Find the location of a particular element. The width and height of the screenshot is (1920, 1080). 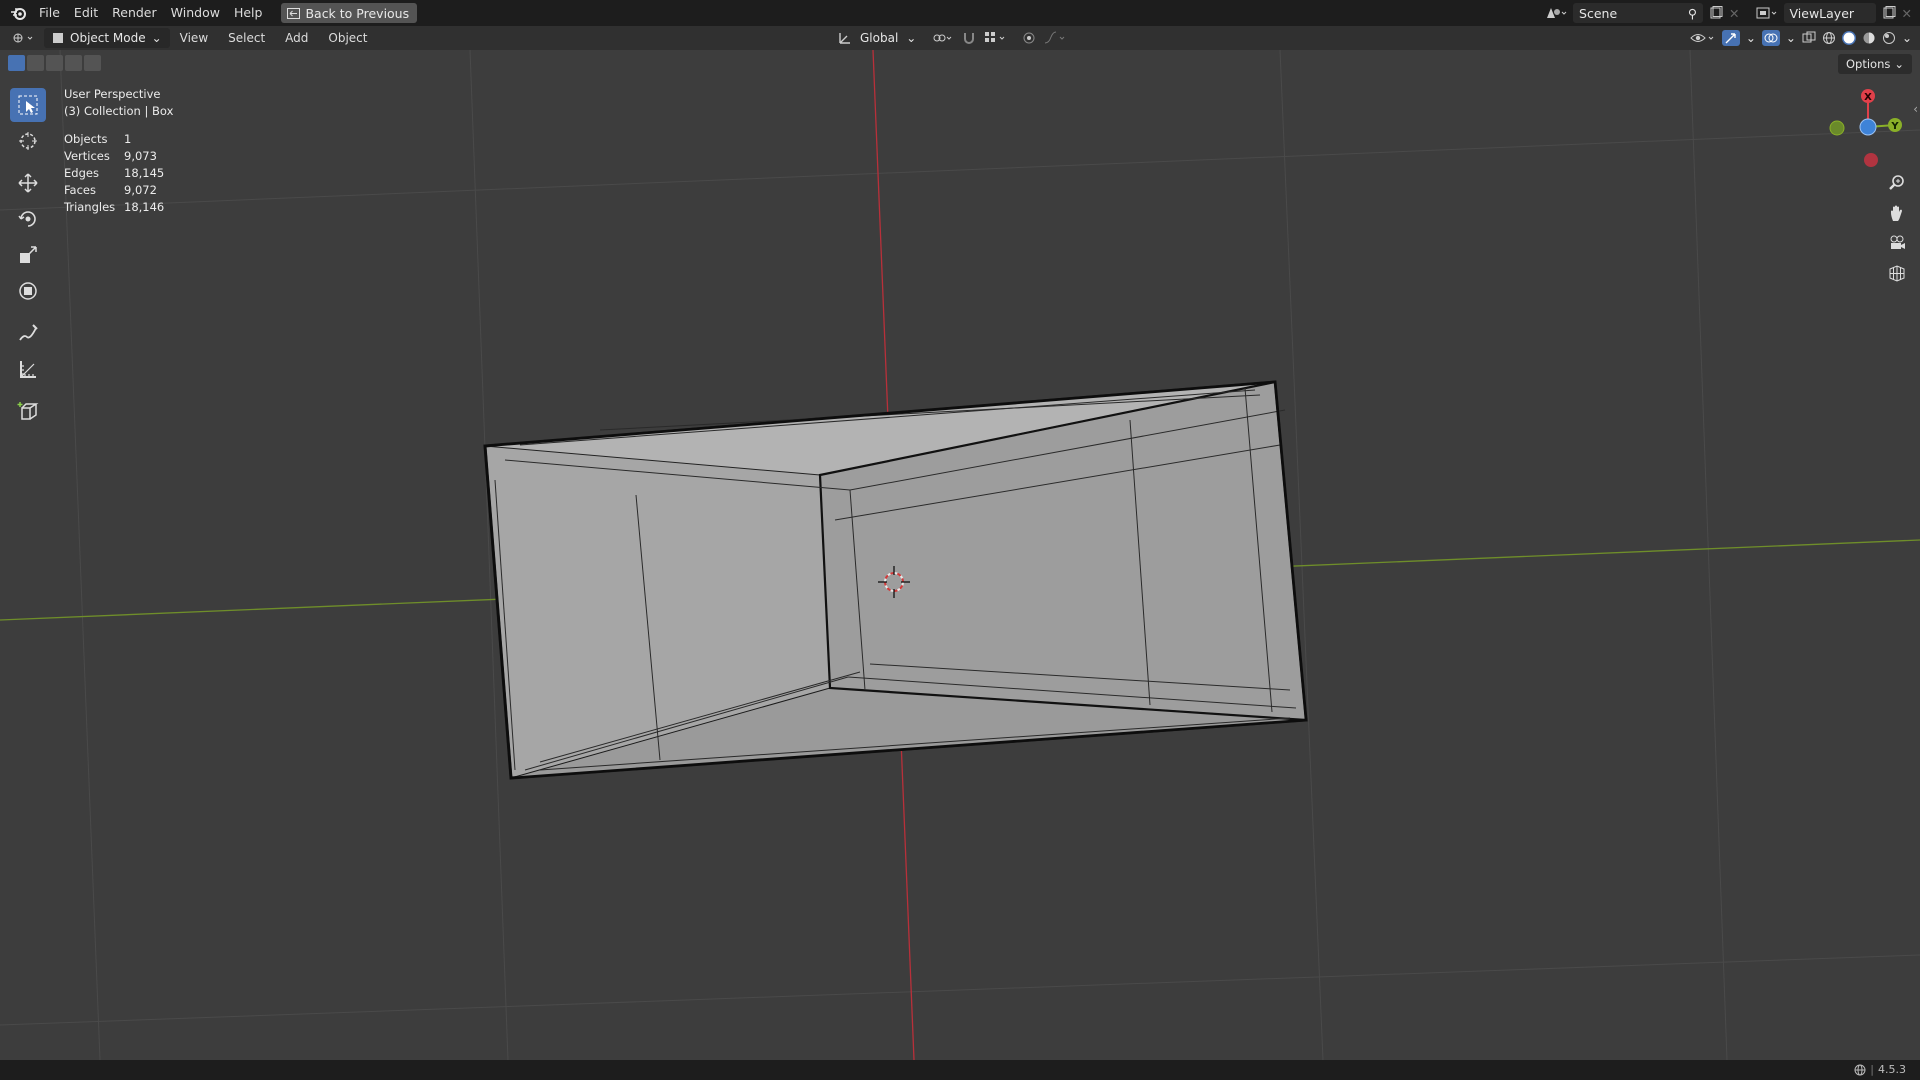

delete-scene-icon: ✕ is located at coordinates (1734, 13).